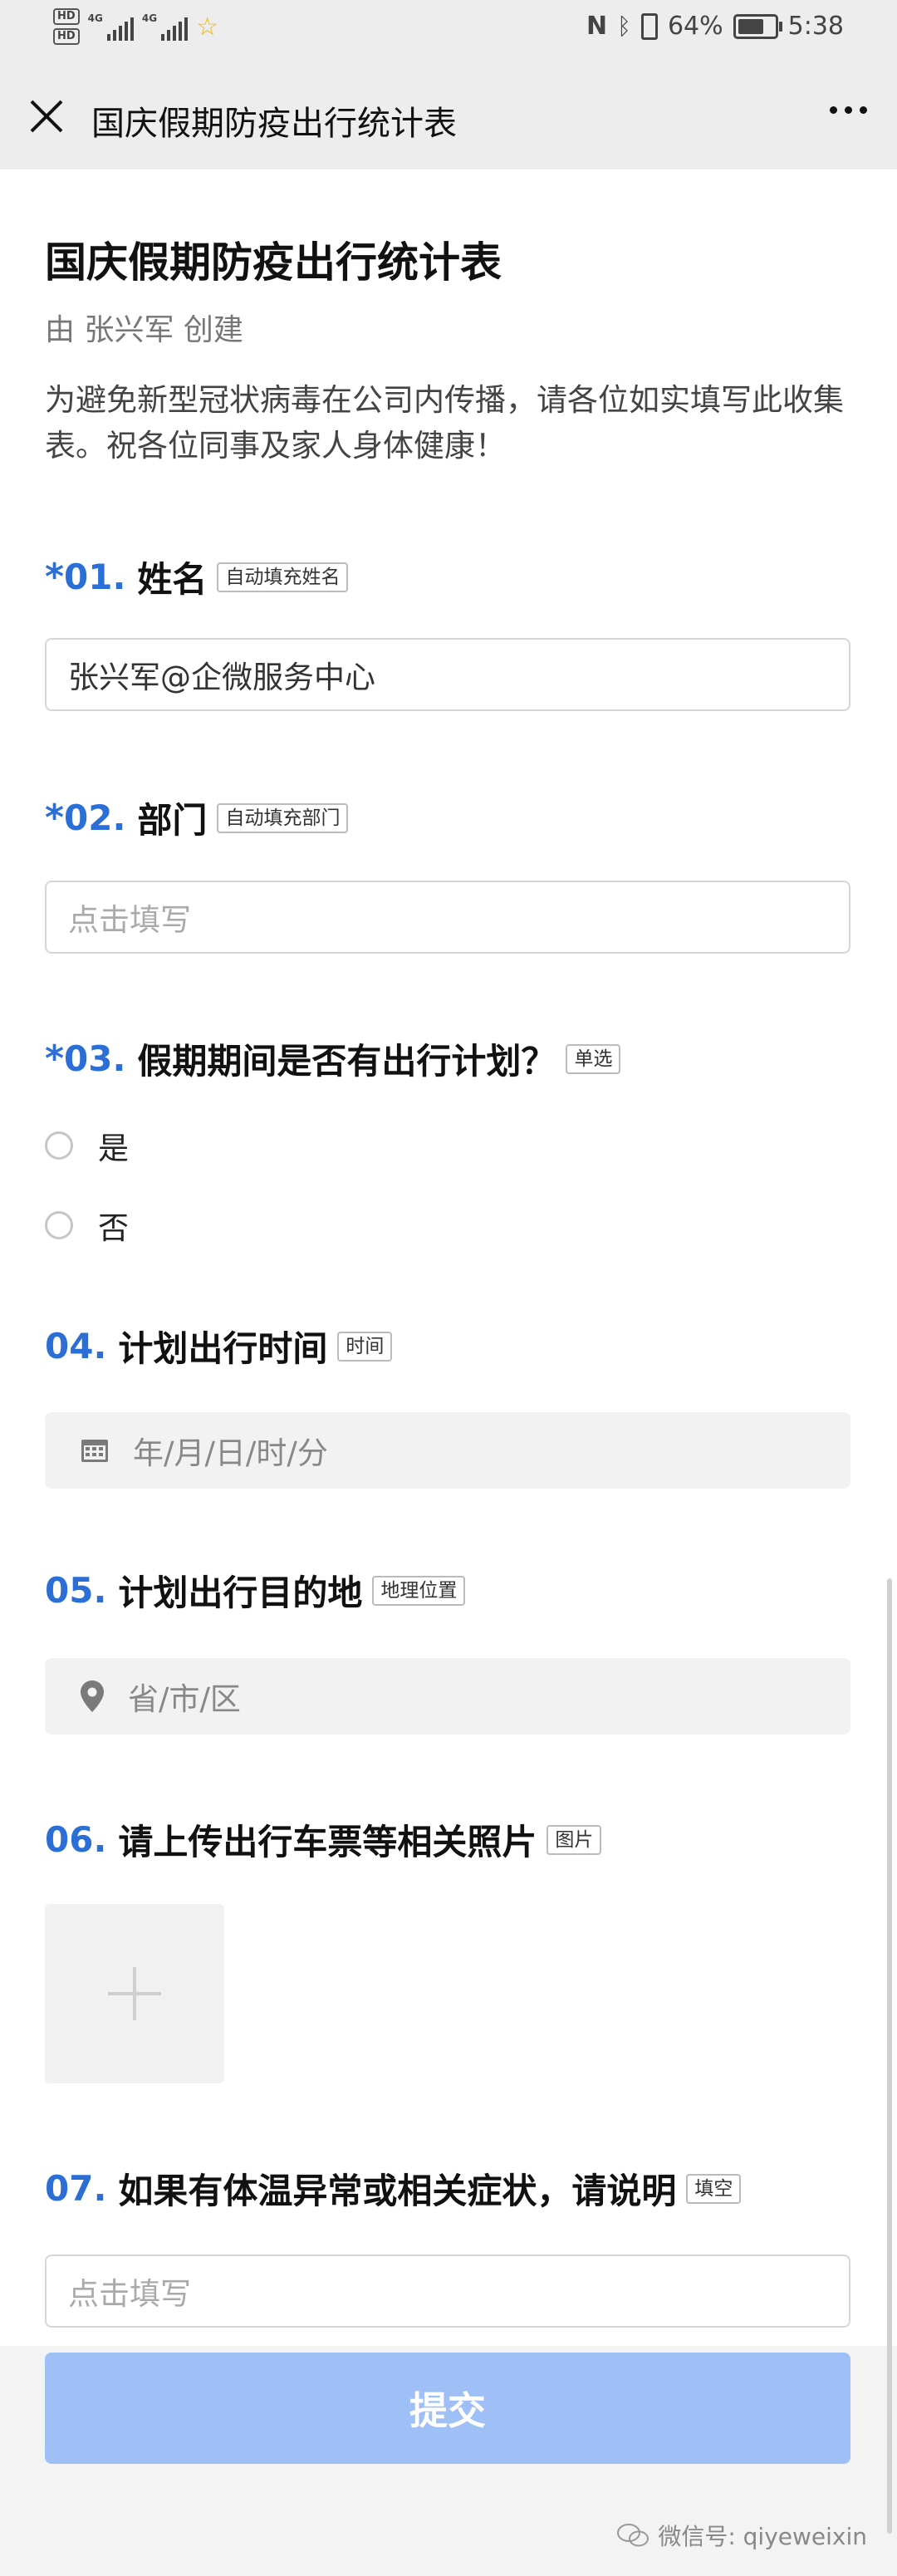 This screenshot has height=2576, width=897. What do you see at coordinates (398, 2191) in the screenshot?
I see `question-label: 如果有体温异常或相关症状，请说明` at bounding box center [398, 2191].